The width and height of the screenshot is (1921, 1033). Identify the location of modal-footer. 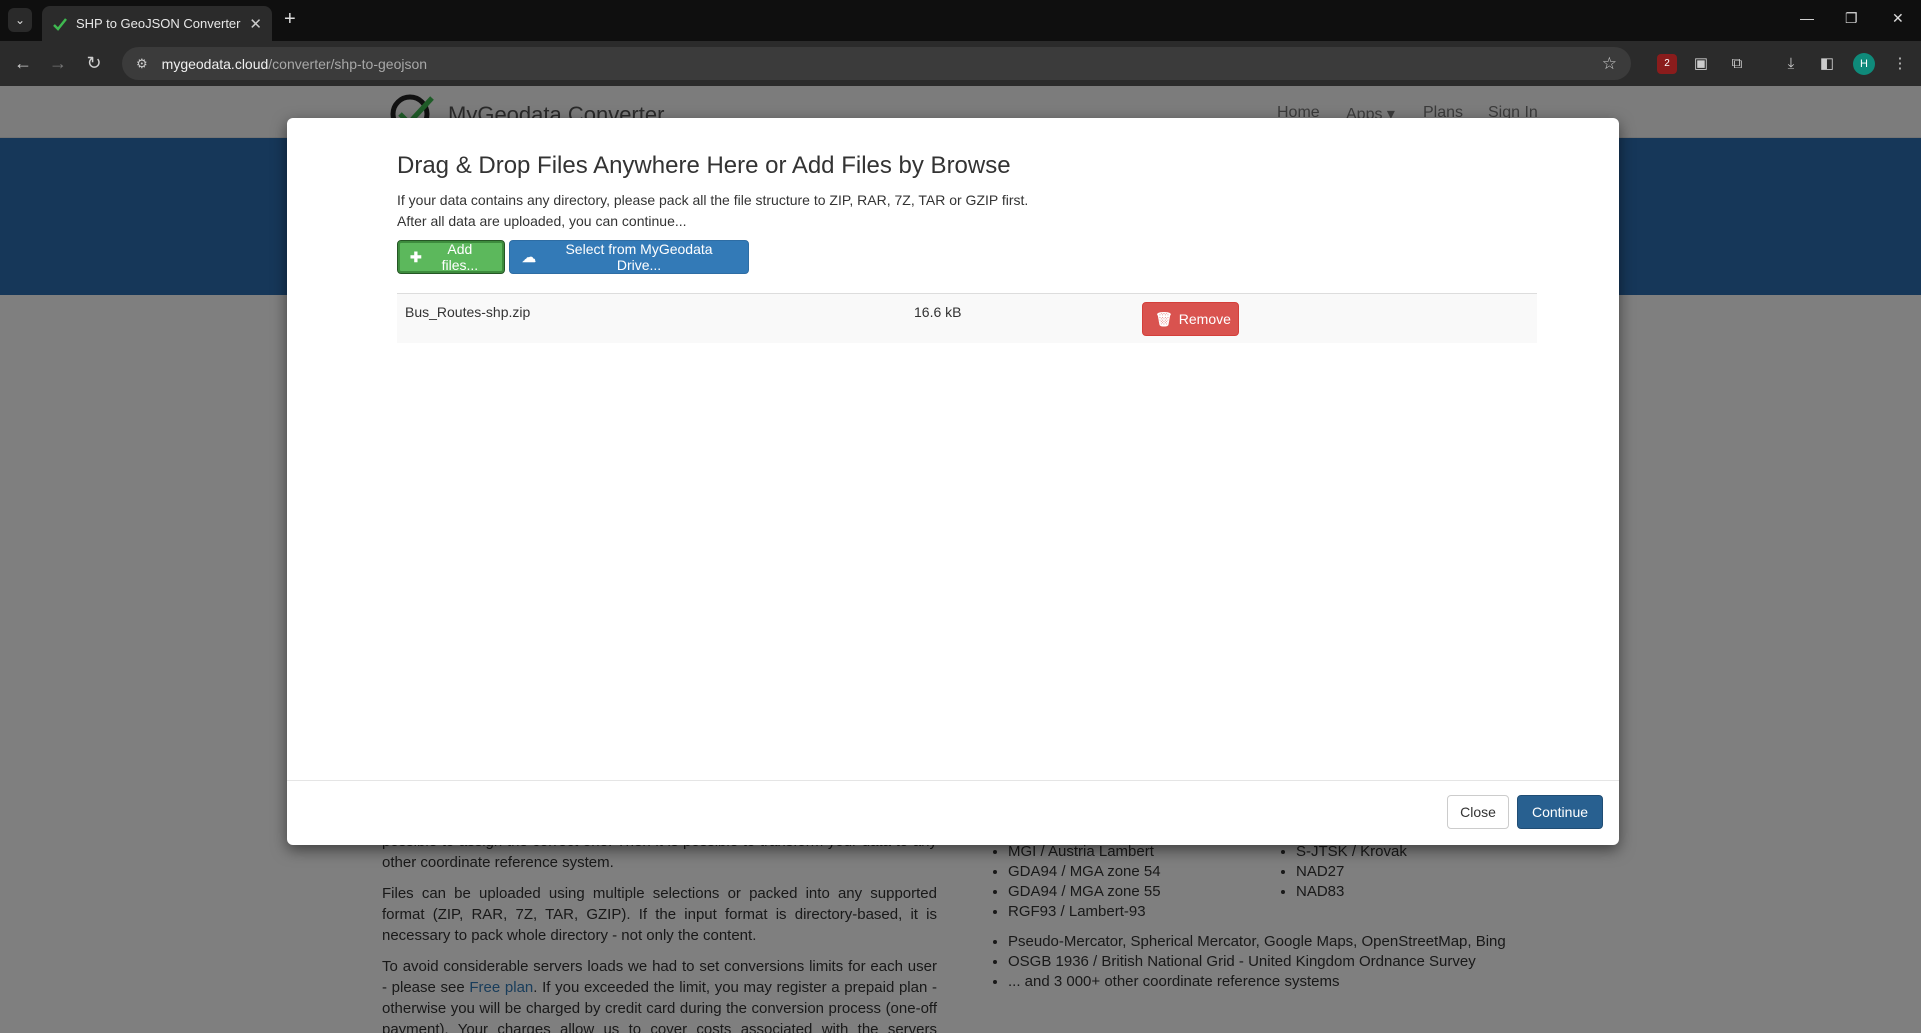
(953, 812).